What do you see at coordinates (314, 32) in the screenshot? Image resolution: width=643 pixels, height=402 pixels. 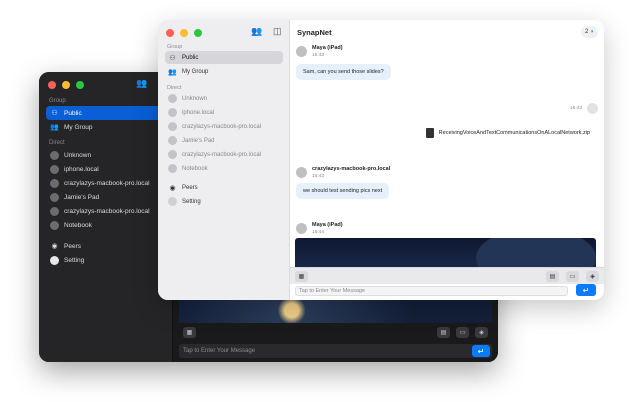 I see `page-title: SynapNet` at bounding box center [314, 32].